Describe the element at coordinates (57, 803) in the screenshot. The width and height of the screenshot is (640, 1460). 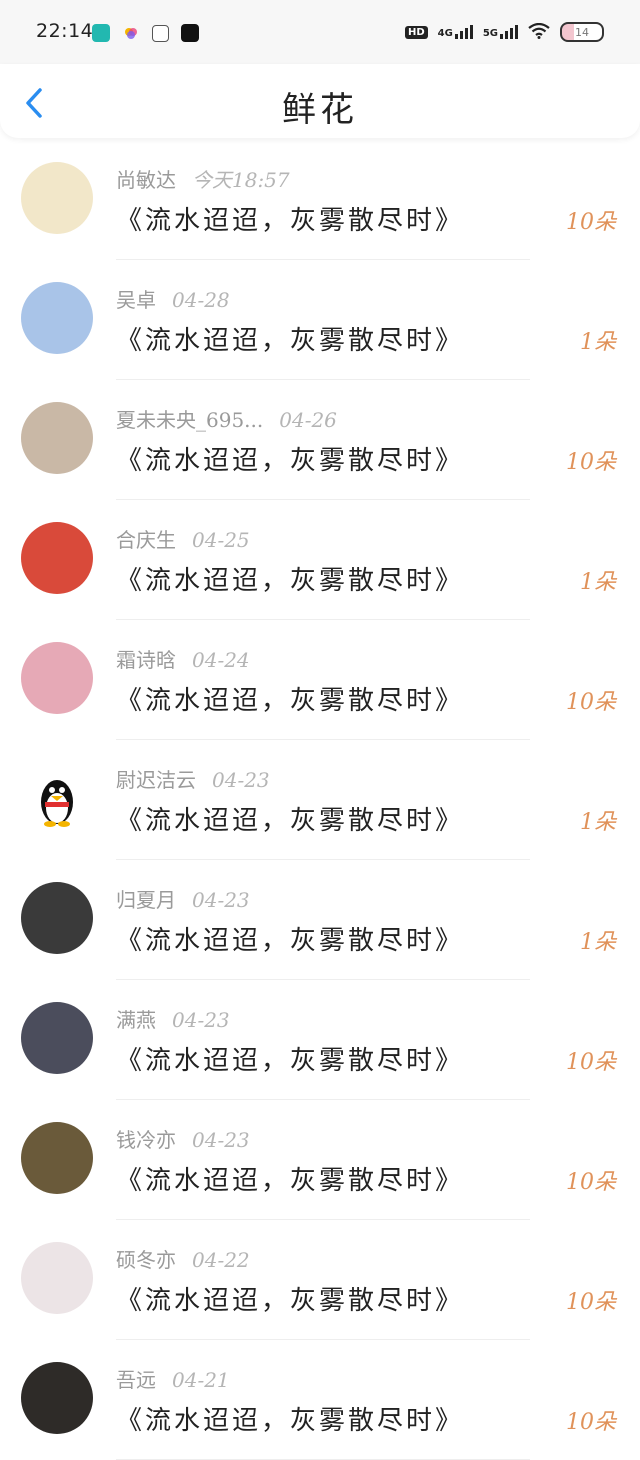
I see `penguin-icon` at that location.